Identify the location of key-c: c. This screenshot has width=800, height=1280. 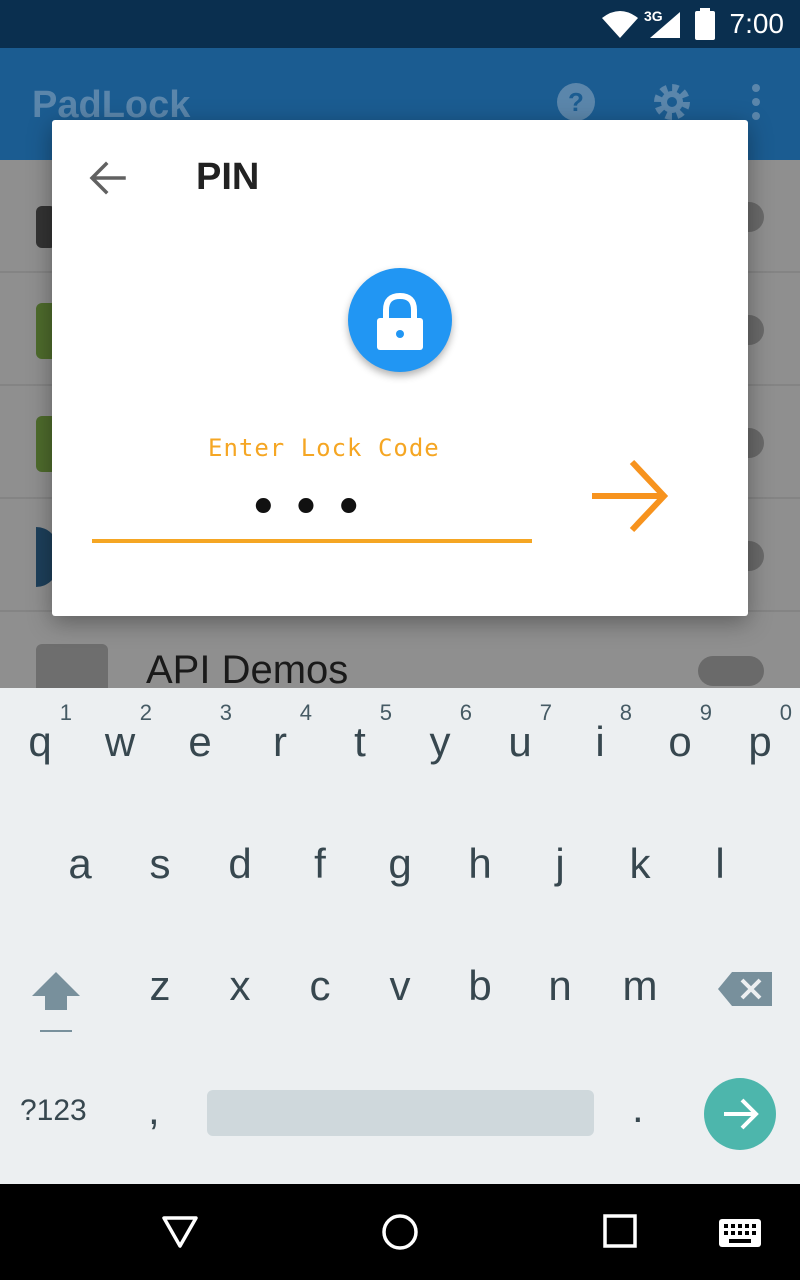
(320, 982).